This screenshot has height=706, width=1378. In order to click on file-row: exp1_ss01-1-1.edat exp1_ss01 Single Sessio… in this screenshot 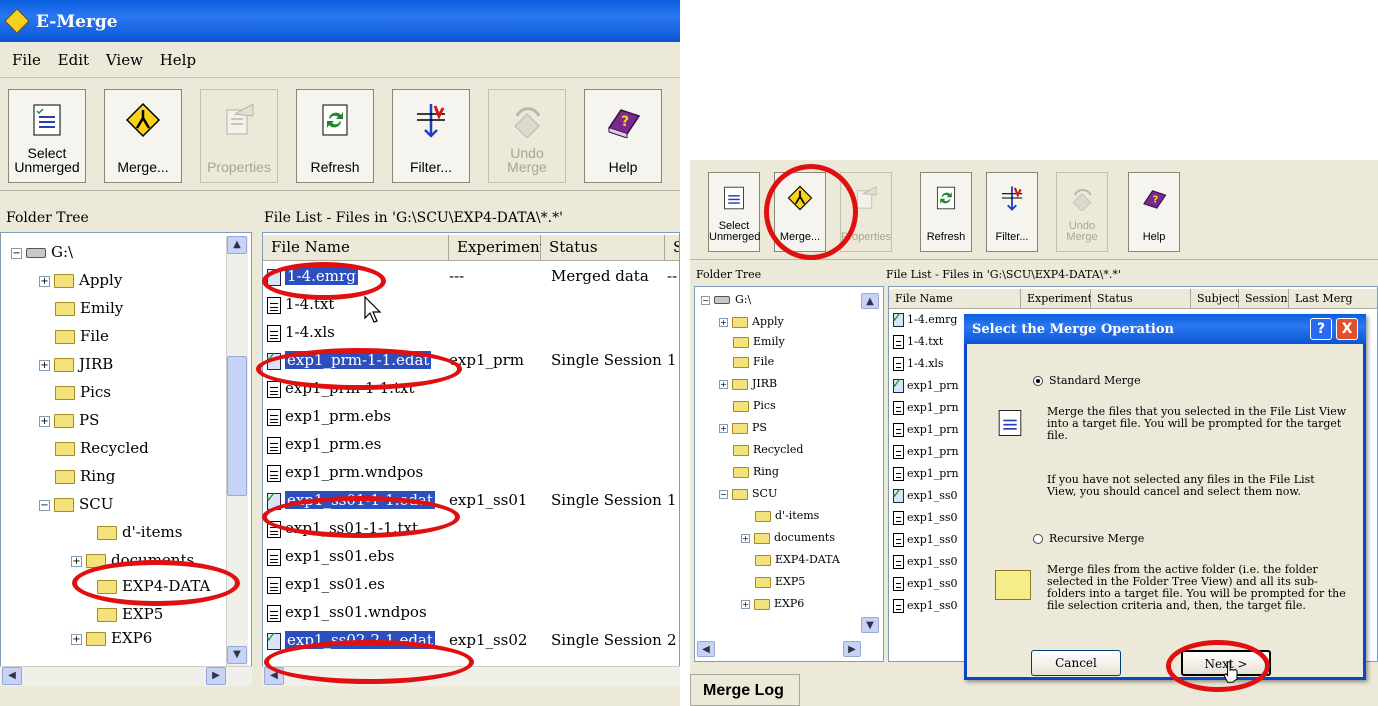, I will do `click(472, 503)`.